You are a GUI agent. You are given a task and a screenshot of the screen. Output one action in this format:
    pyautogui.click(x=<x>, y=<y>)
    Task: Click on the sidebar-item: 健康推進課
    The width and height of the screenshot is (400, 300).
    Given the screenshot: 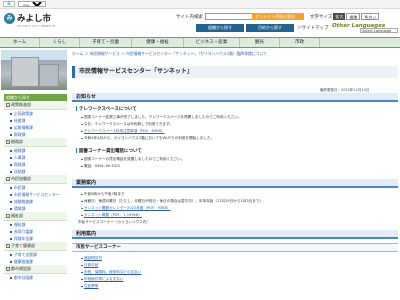 What is the action you would take?
    pyautogui.click(x=35, y=261)
    